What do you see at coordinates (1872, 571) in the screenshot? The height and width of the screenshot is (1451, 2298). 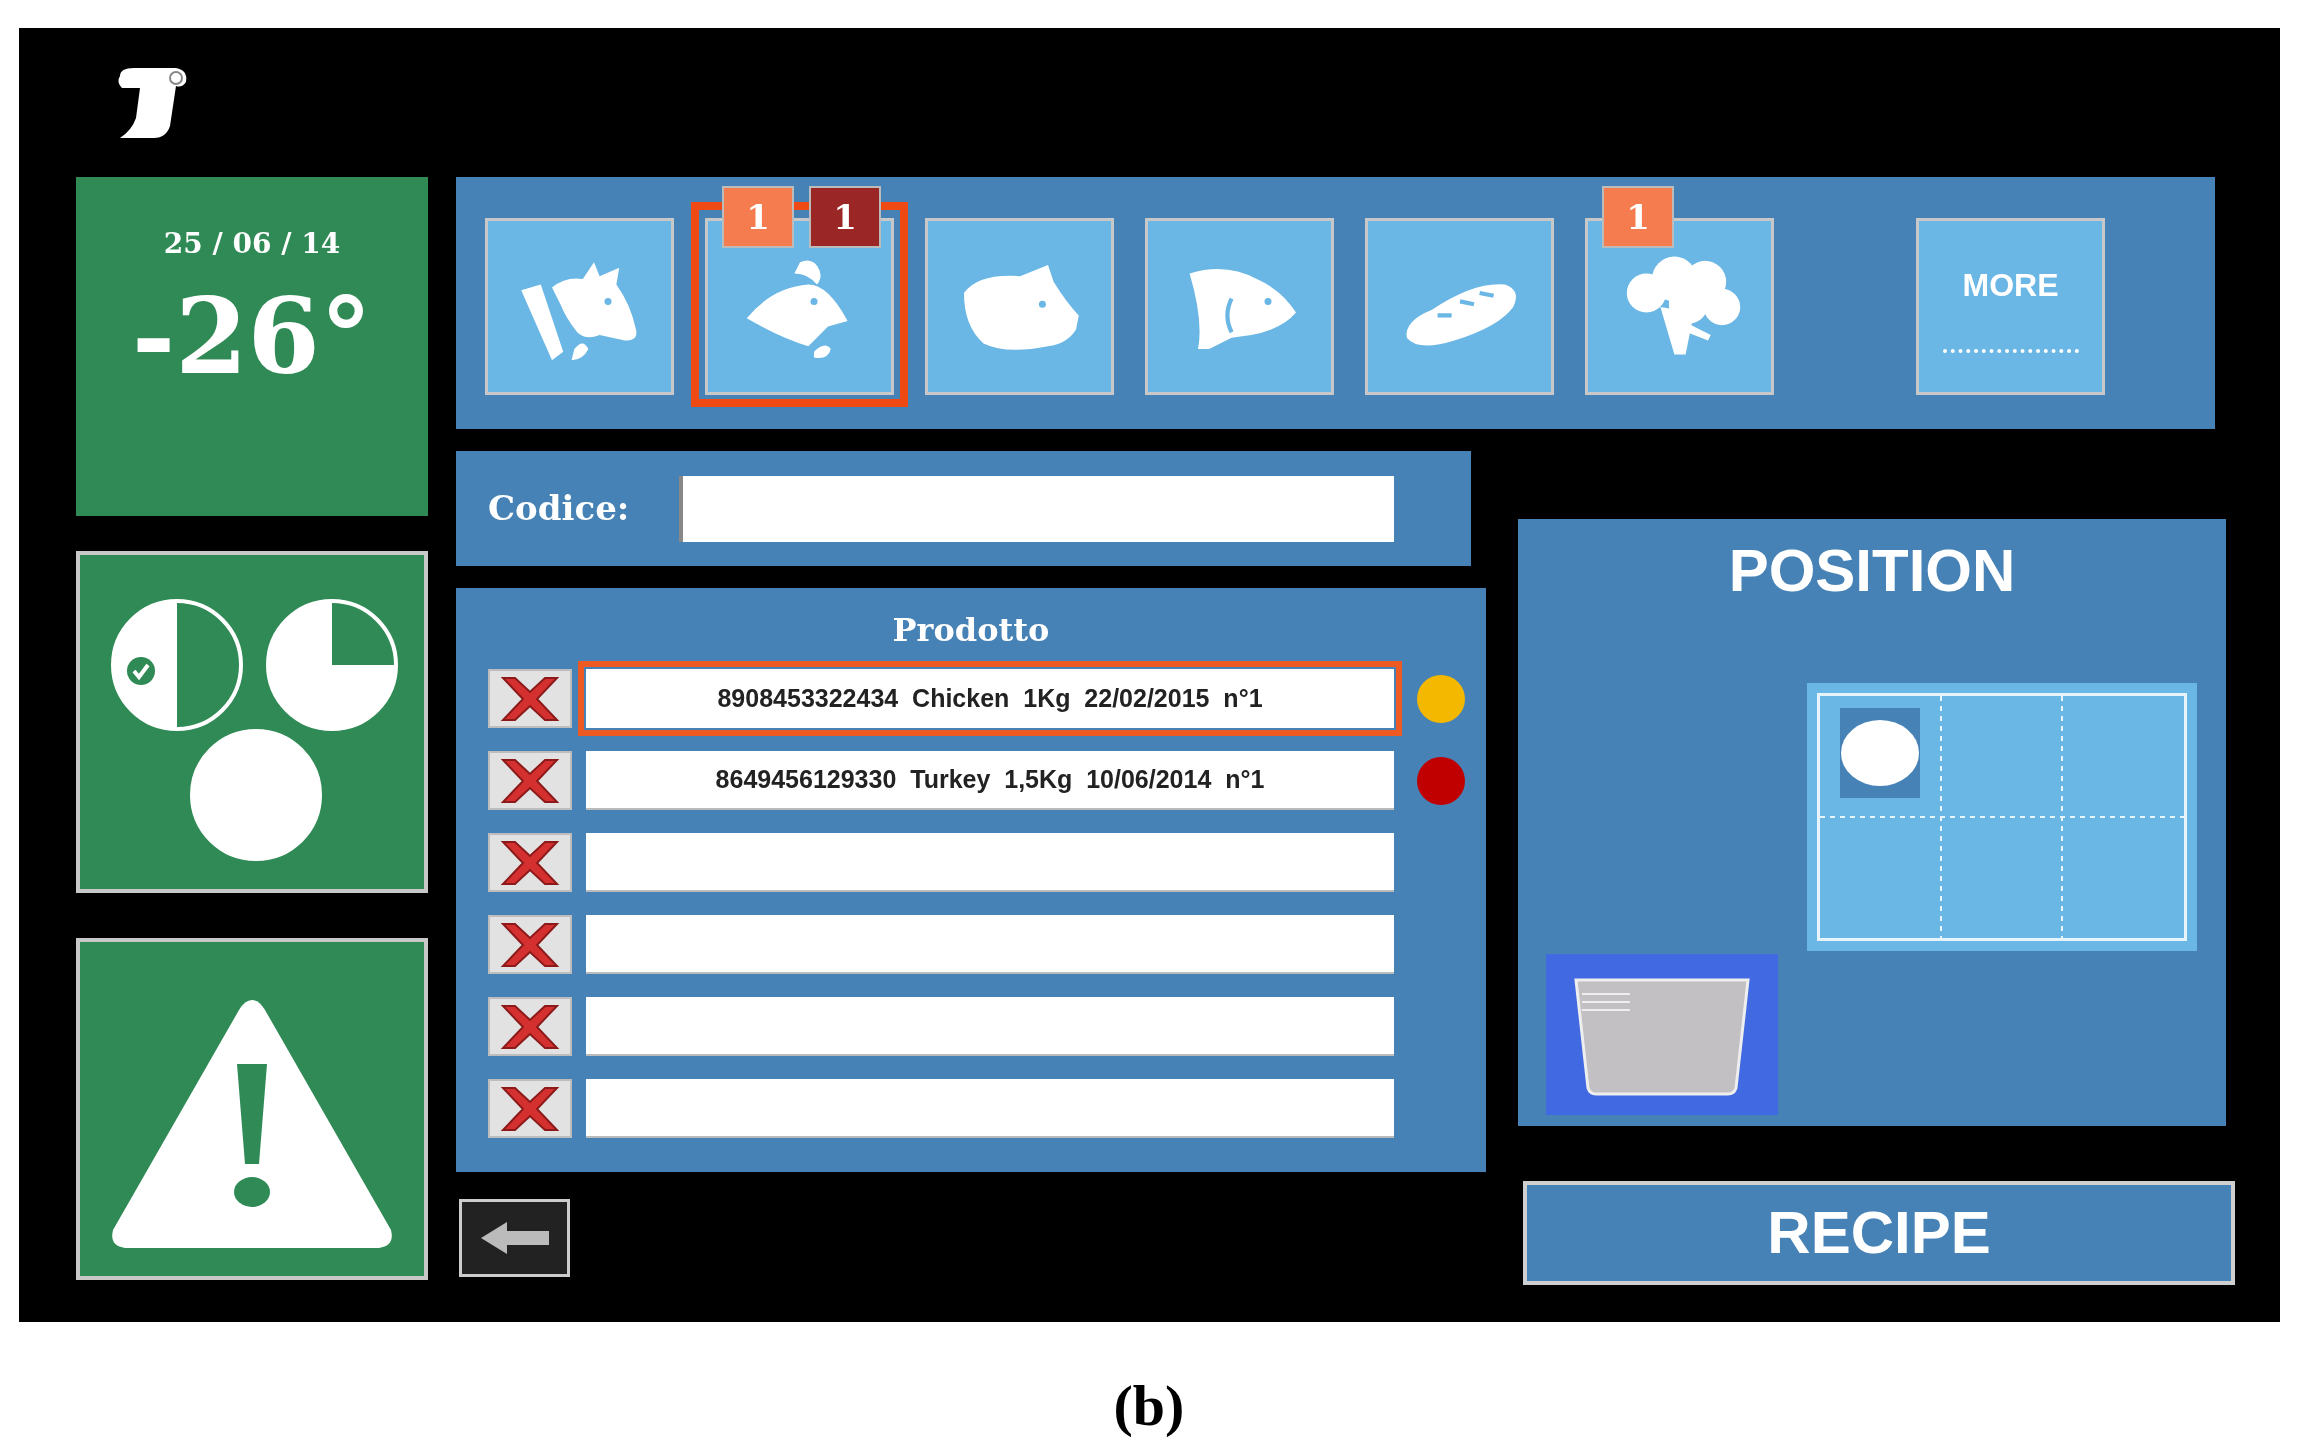 I see `position-title: POSITION` at bounding box center [1872, 571].